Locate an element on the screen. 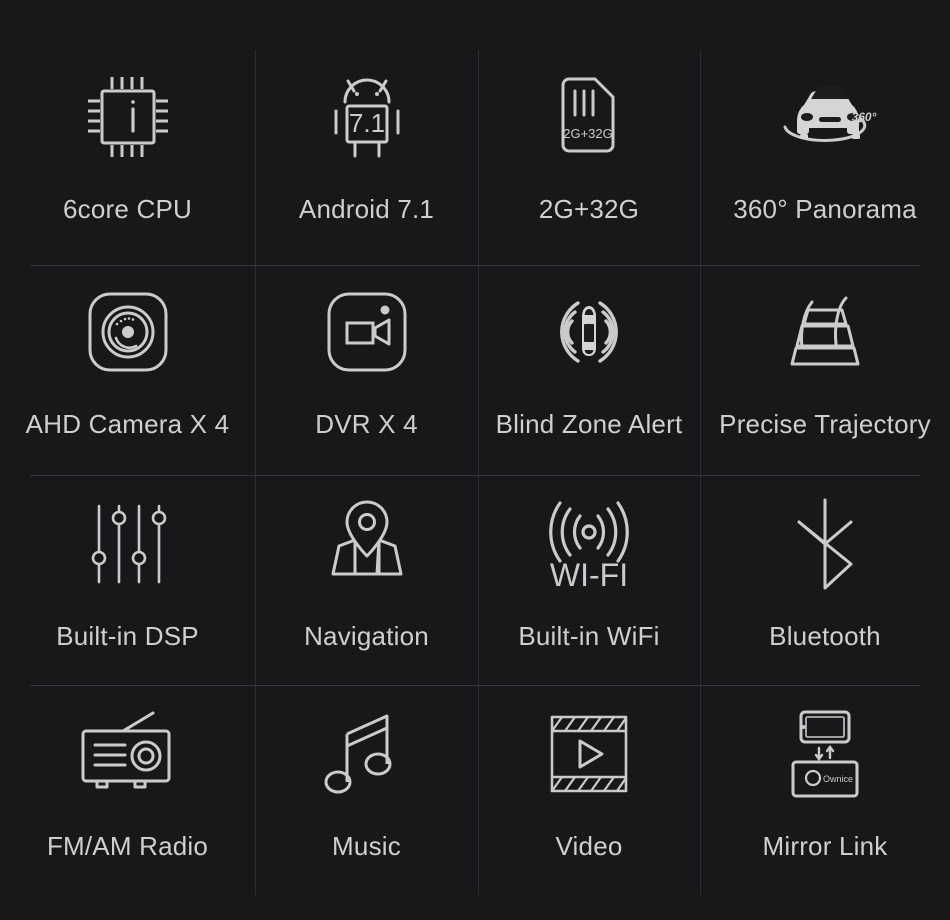 This screenshot has height=920, width=950. memory-capacity-text: 2G+32G is located at coordinates (588, 133).